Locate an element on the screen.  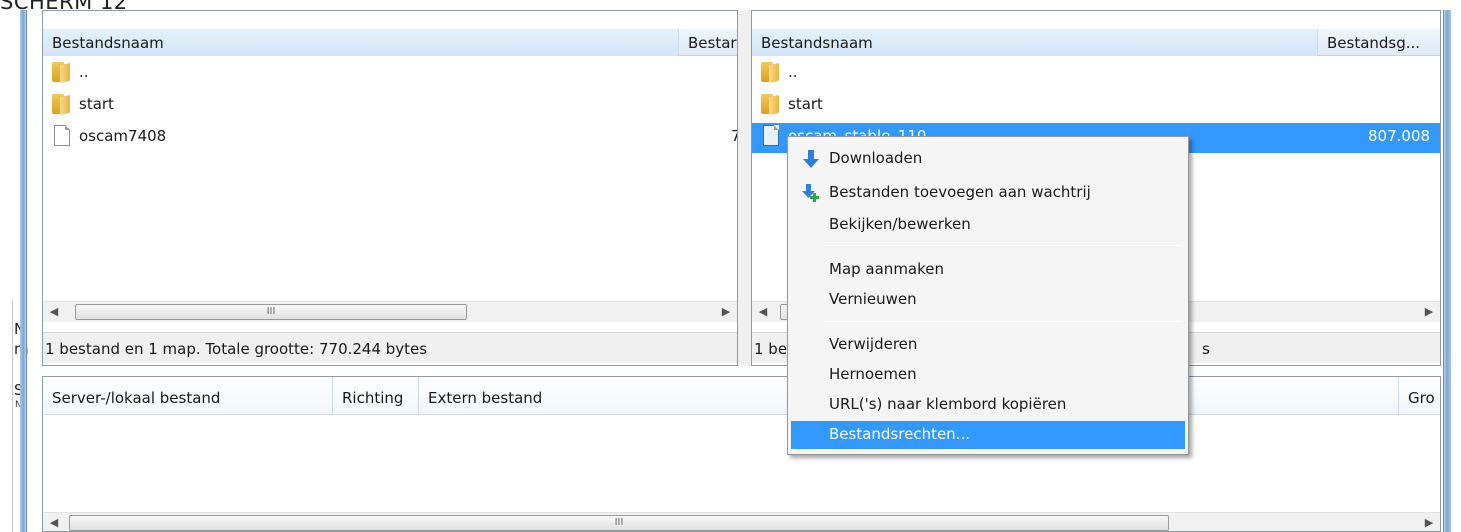
local-column-filesize: Bestar is located at coordinates (708, 42).